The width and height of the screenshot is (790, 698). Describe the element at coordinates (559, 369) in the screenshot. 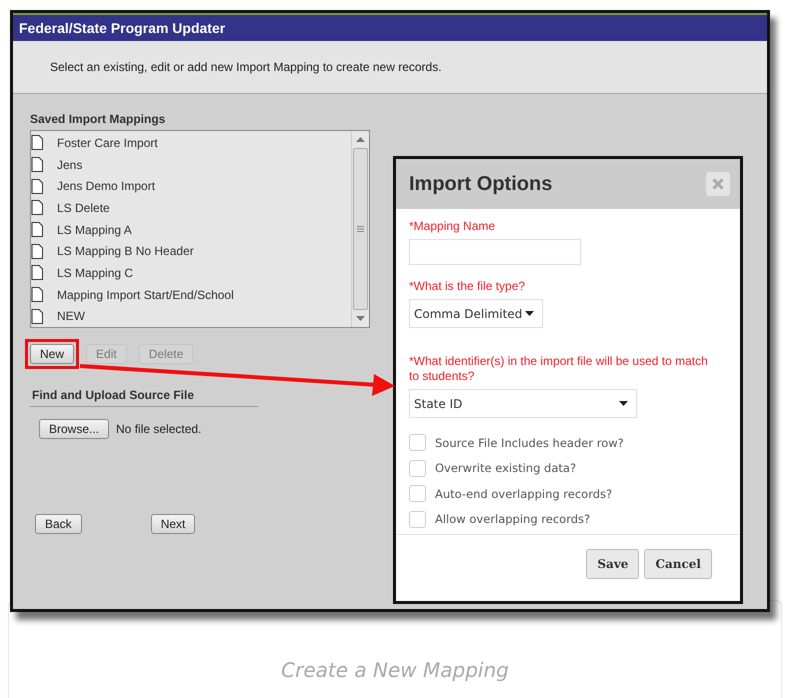

I see `field-label: *What identifier(s) in the import file will be used to match to students?` at that location.